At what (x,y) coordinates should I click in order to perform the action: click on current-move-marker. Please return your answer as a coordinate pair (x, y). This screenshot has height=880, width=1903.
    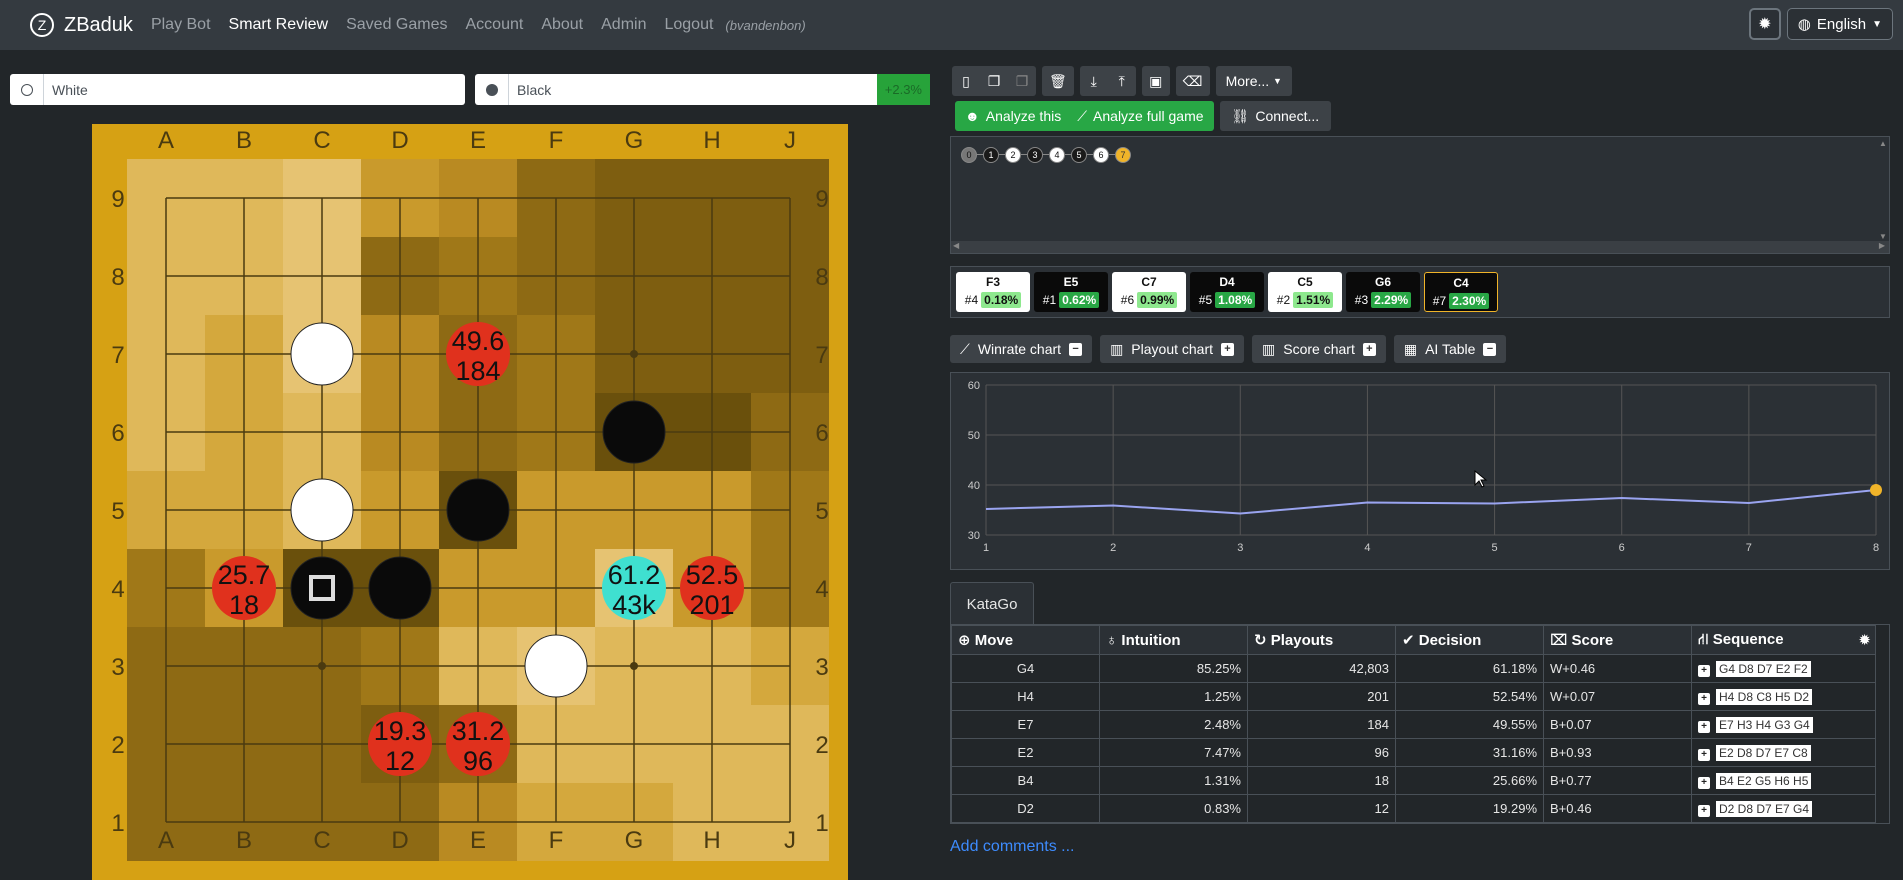
    Looking at the image, I should click on (1876, 490).